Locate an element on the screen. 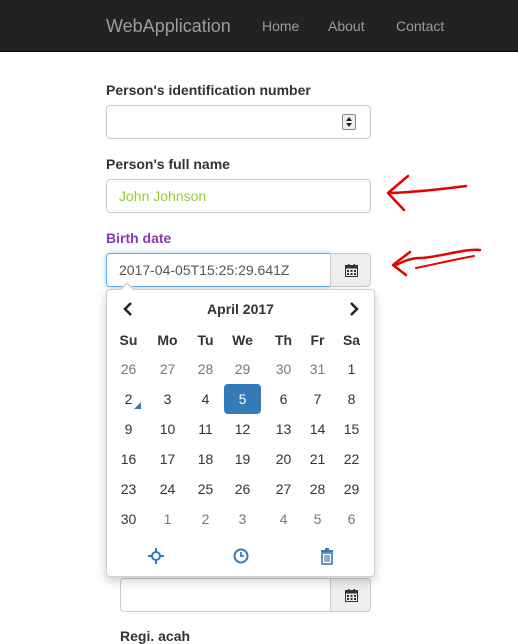 The width and height of the screenshot is (518, 644). weekday-label: We is located at coordinates (242, 340).